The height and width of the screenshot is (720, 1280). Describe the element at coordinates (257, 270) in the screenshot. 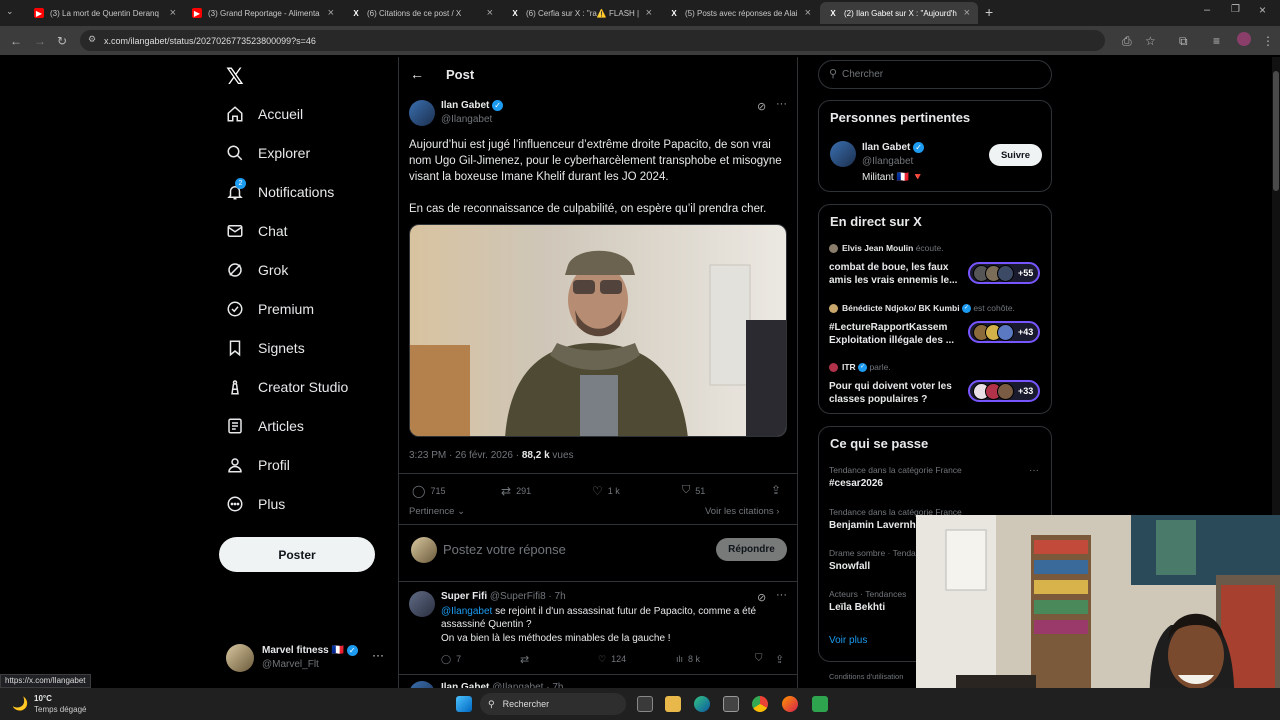

I see `nav-grok: Grok` at that location.